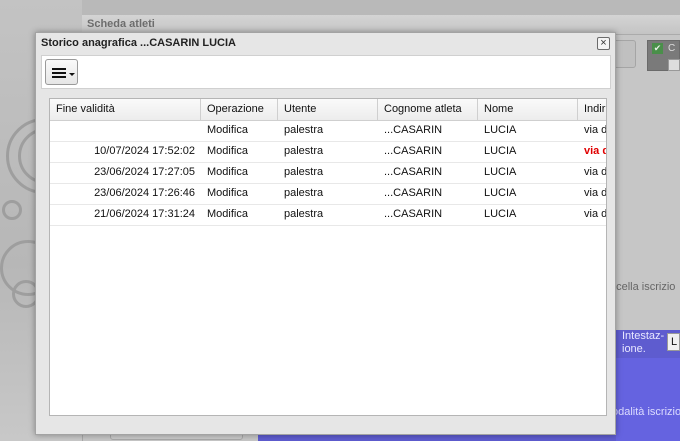 Image resolution: width=680 pixels, height=441 pixels. What do you see at coordinates (643, 342) in the screenshot?
I see `background-intestazione-label: Intestaz- ione.` at bounding box center [643, 342].